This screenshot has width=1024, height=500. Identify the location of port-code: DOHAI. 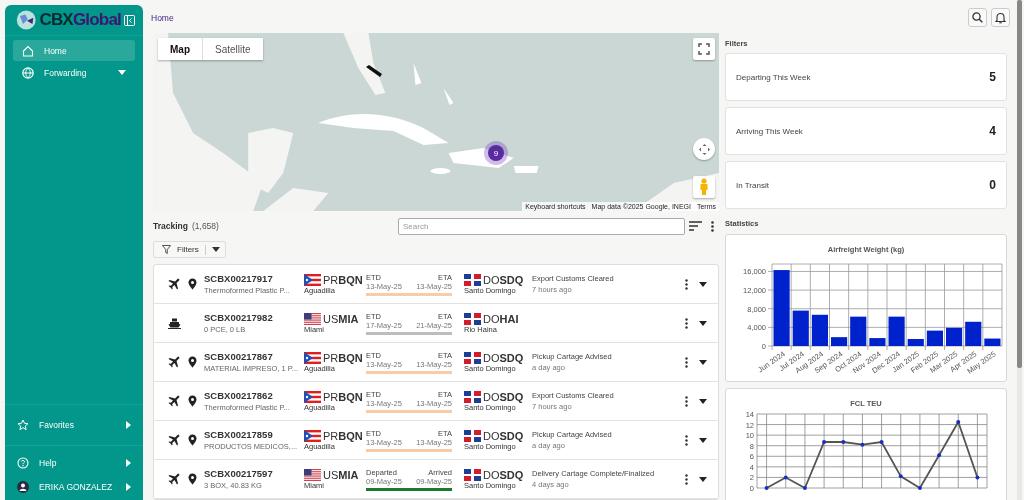
(501, 318).